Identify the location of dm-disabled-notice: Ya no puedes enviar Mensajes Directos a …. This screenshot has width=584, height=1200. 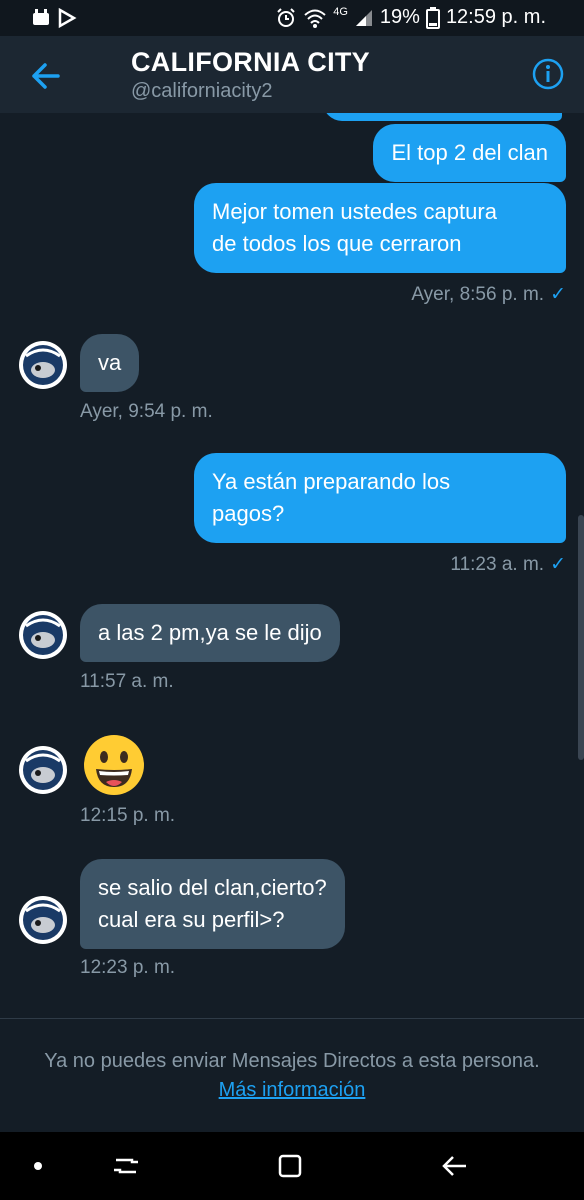
(292, 1075).